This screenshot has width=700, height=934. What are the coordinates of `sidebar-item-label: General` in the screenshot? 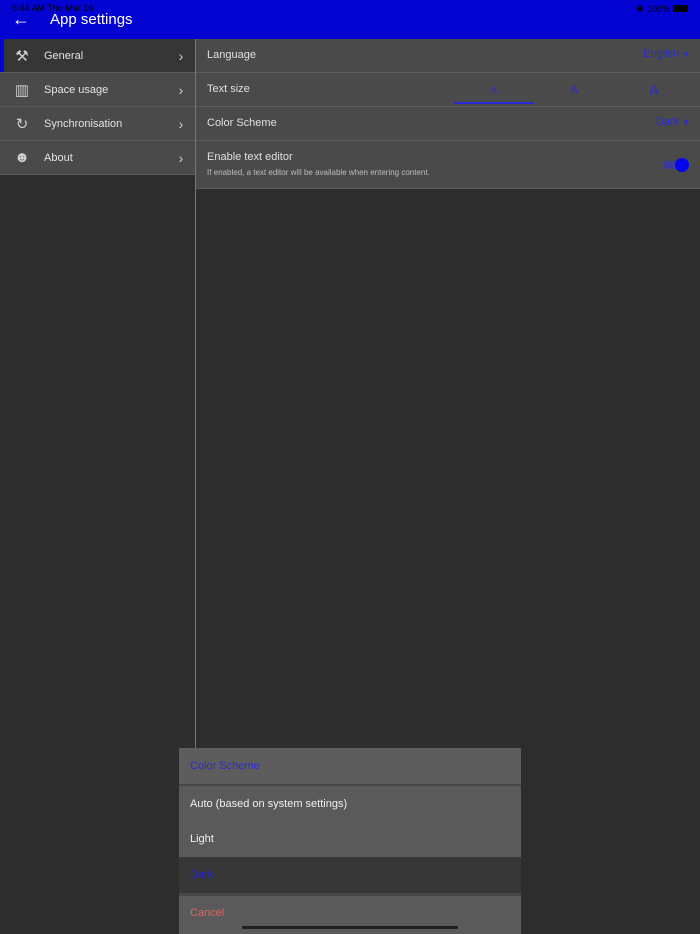 It's located at (64, 55).